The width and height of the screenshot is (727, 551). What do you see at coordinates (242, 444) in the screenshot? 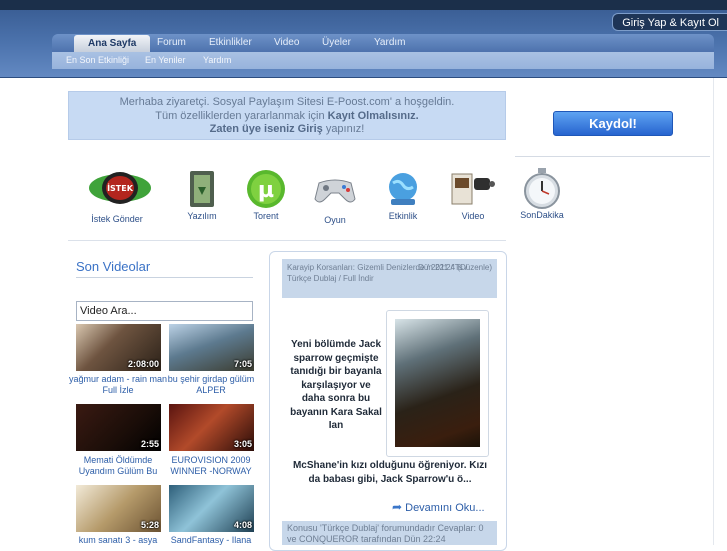
I see `video-duration: 3:05` at bounding box center [242, 444].